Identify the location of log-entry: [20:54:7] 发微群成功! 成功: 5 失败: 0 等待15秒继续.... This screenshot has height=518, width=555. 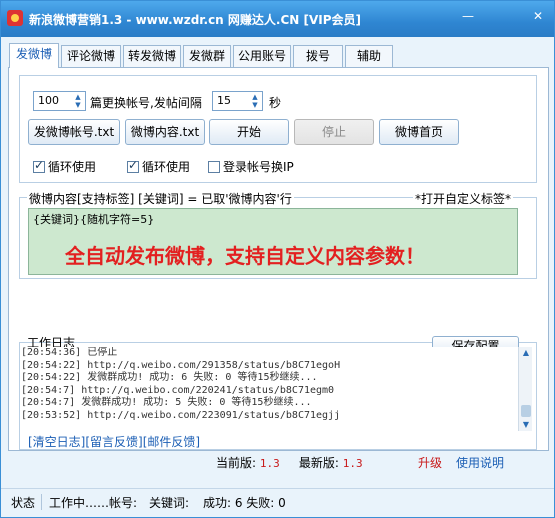
(166, 402).